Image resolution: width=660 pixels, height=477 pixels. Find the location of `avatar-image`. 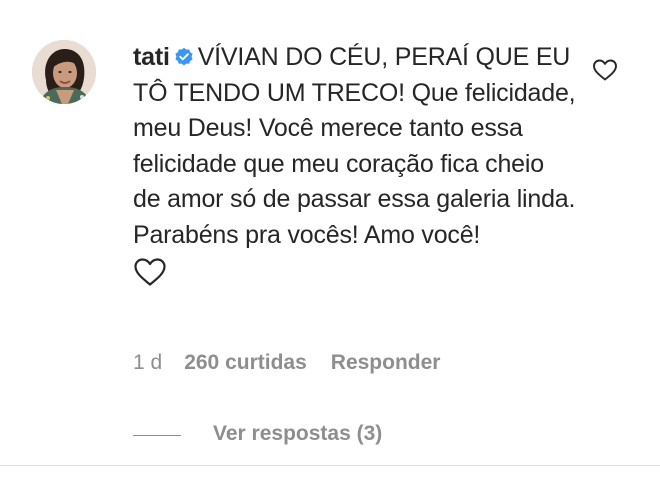

avatar-image is located at coordinates (64, 72).